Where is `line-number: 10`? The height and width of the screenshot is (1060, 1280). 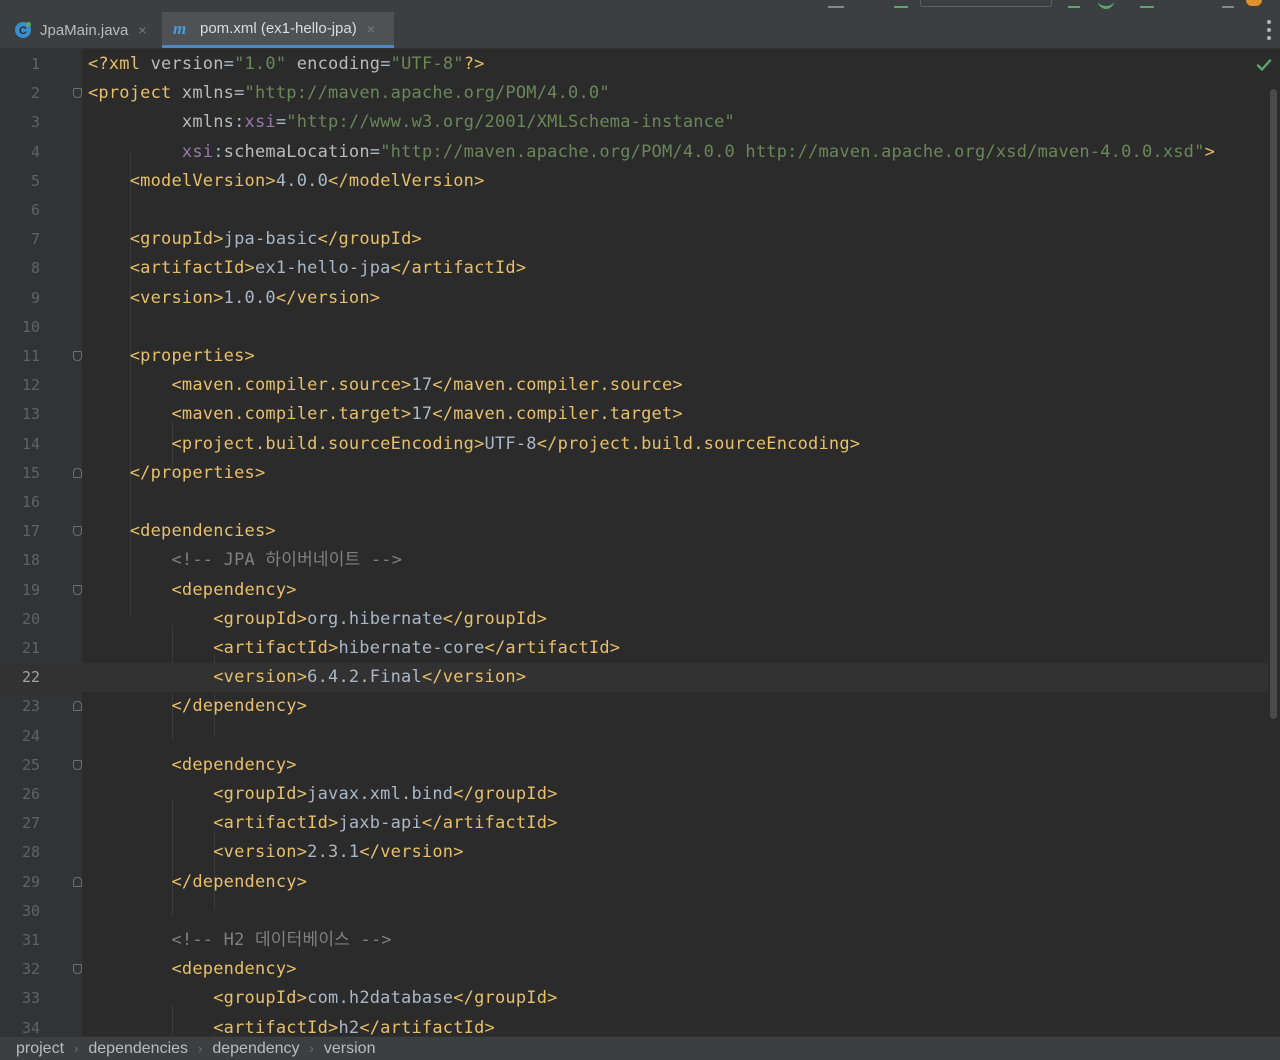 line-number: 10 is located at coordinates (30, 326).